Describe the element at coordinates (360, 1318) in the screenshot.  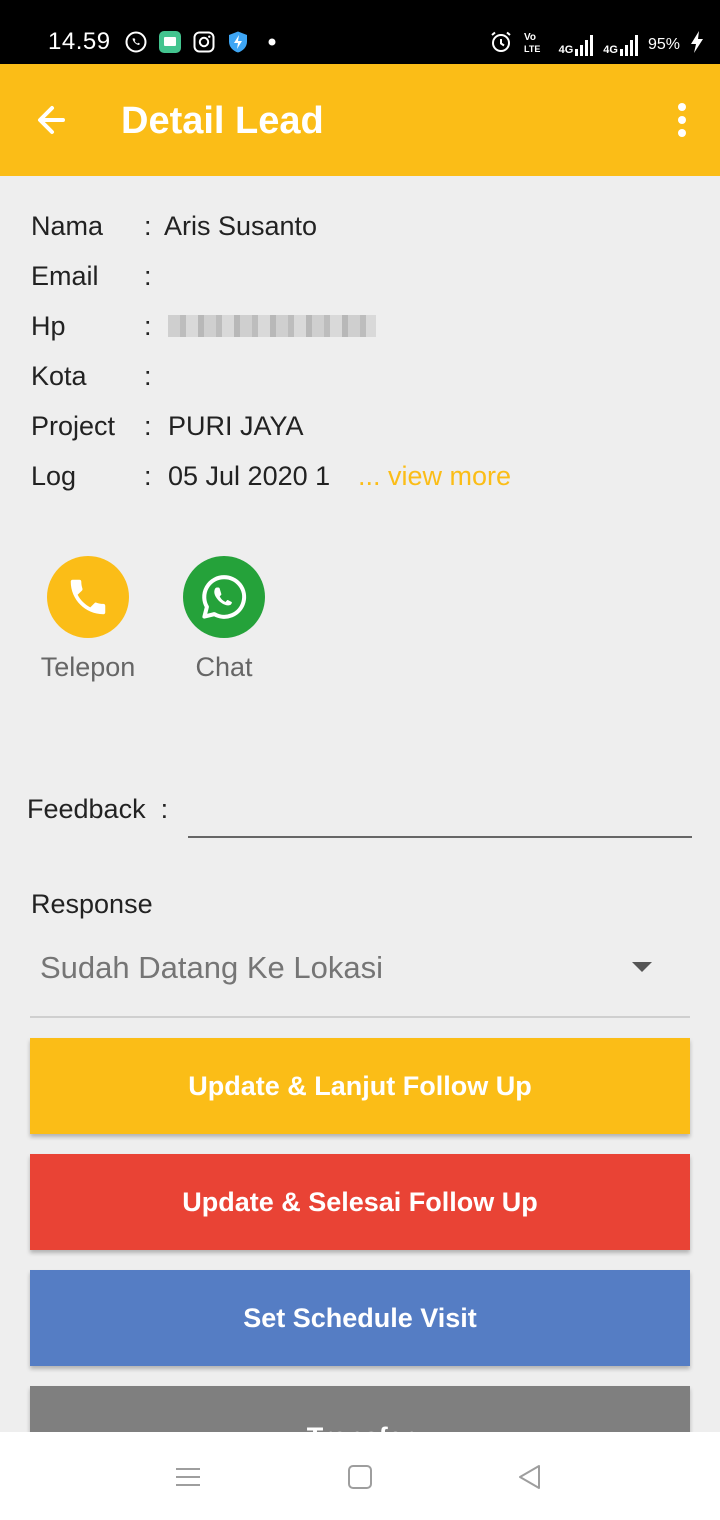
I see `set-schedule-visit-button: Set Schedule Visit` at that location.